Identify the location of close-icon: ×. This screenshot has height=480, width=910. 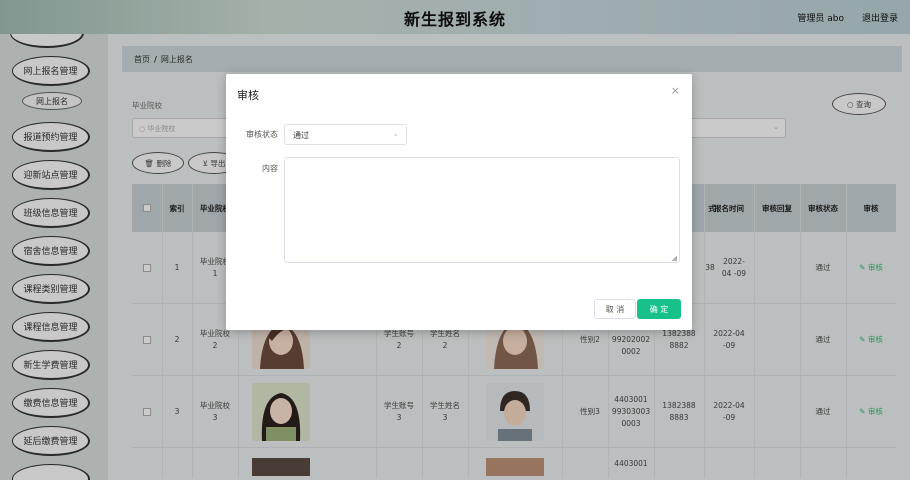
(675, 90).